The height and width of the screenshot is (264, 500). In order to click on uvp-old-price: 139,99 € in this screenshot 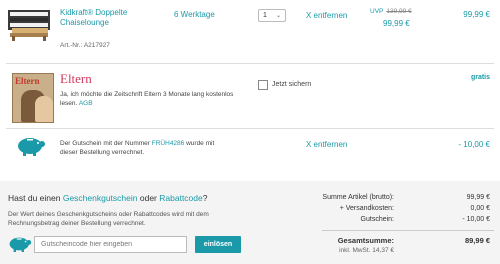, I will do `click(399, 11)`.